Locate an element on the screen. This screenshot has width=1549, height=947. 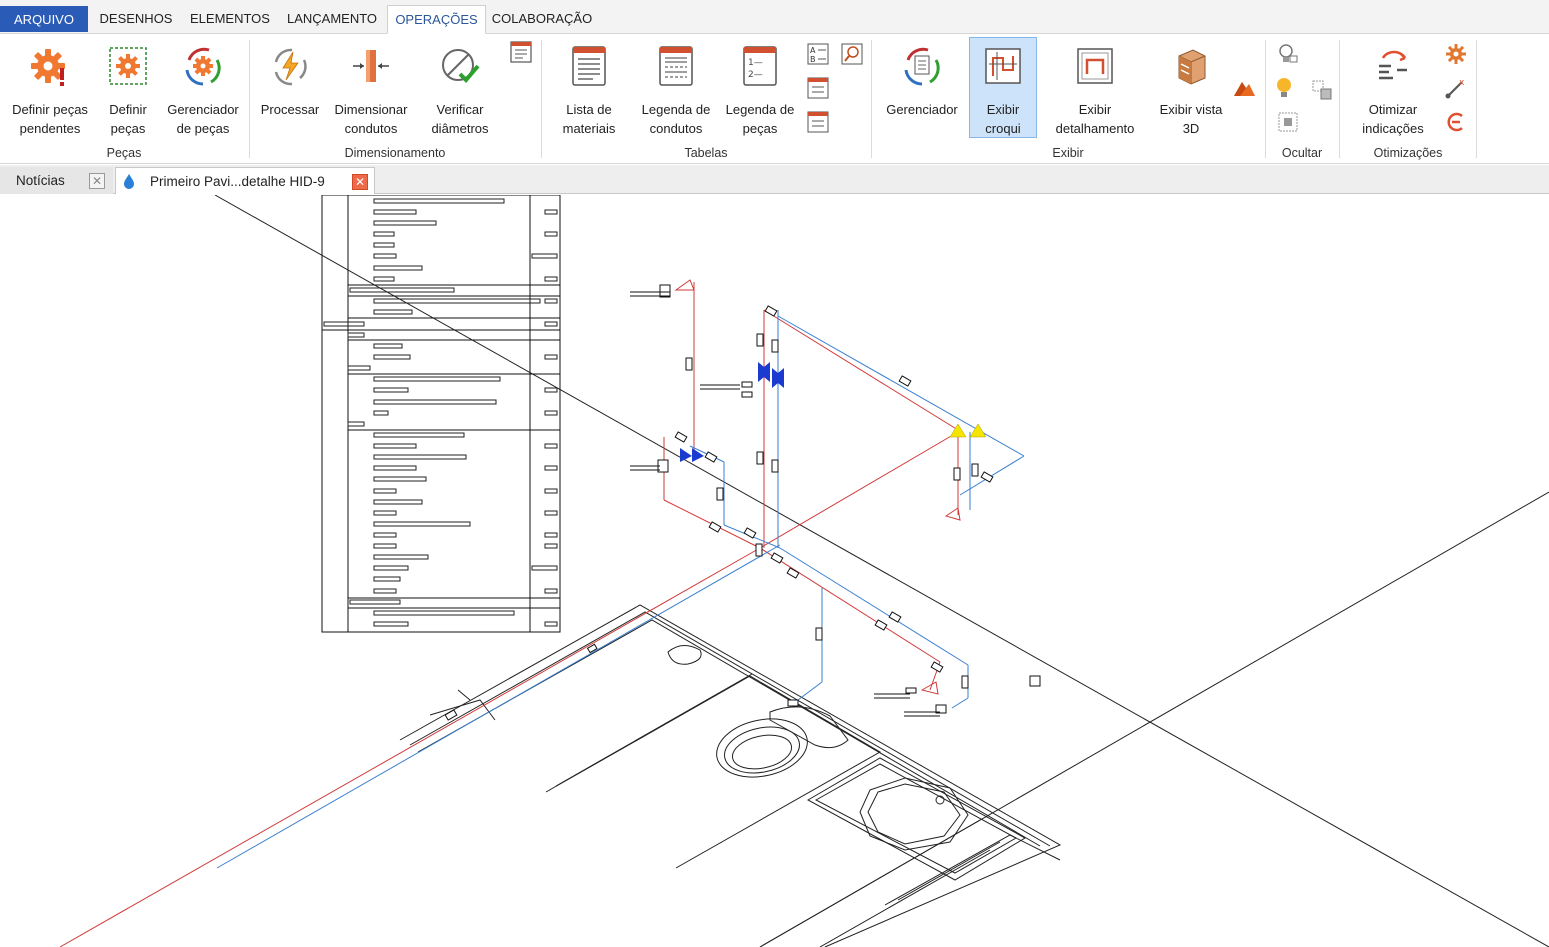
cursor-marker is located at coordinates (1035, 681).